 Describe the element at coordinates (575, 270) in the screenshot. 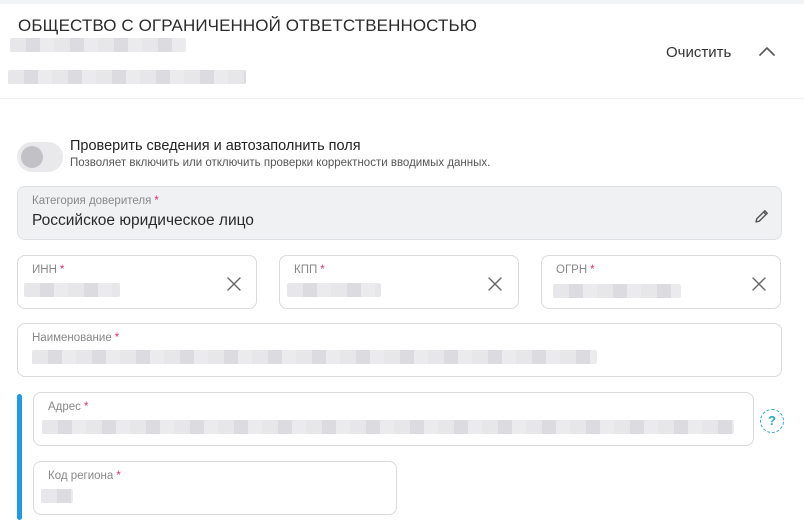

I see `ogrn-label: ОГРН *` at that location.